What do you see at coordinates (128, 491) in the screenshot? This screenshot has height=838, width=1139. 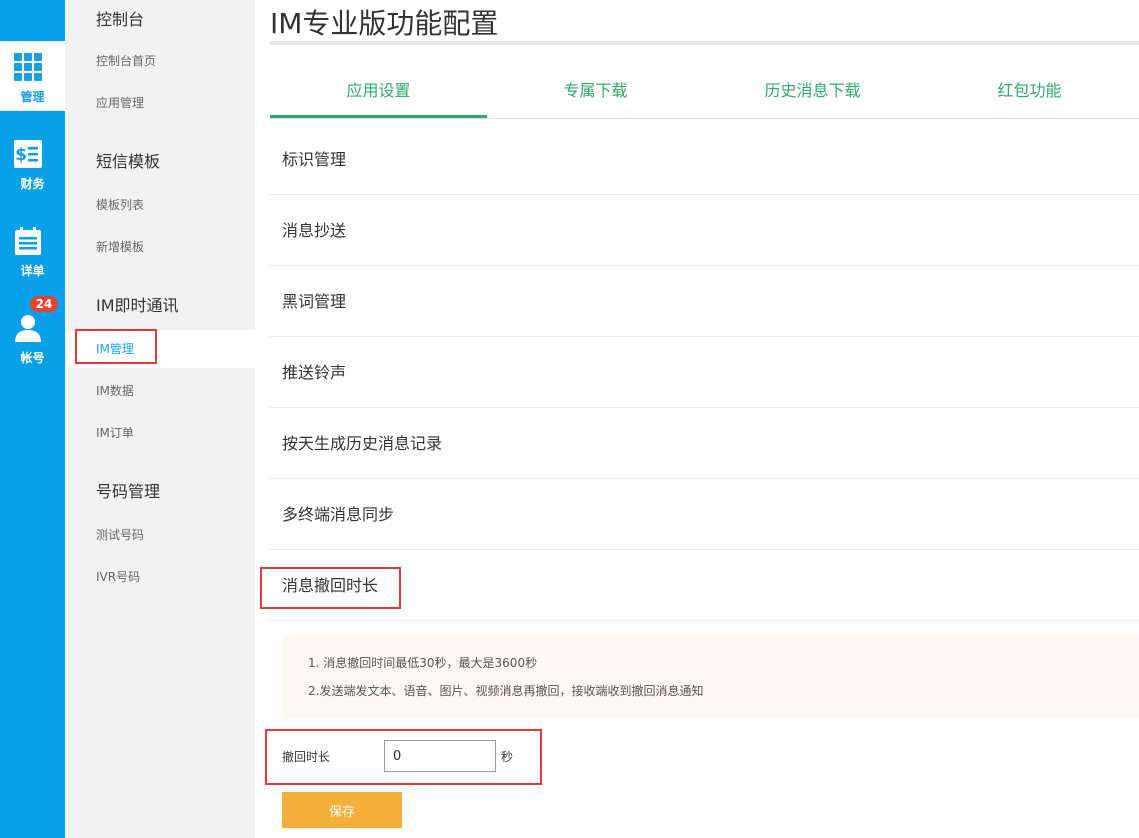 I see `submenu-group-title: 号码管理` at bounding box center [128, 491].